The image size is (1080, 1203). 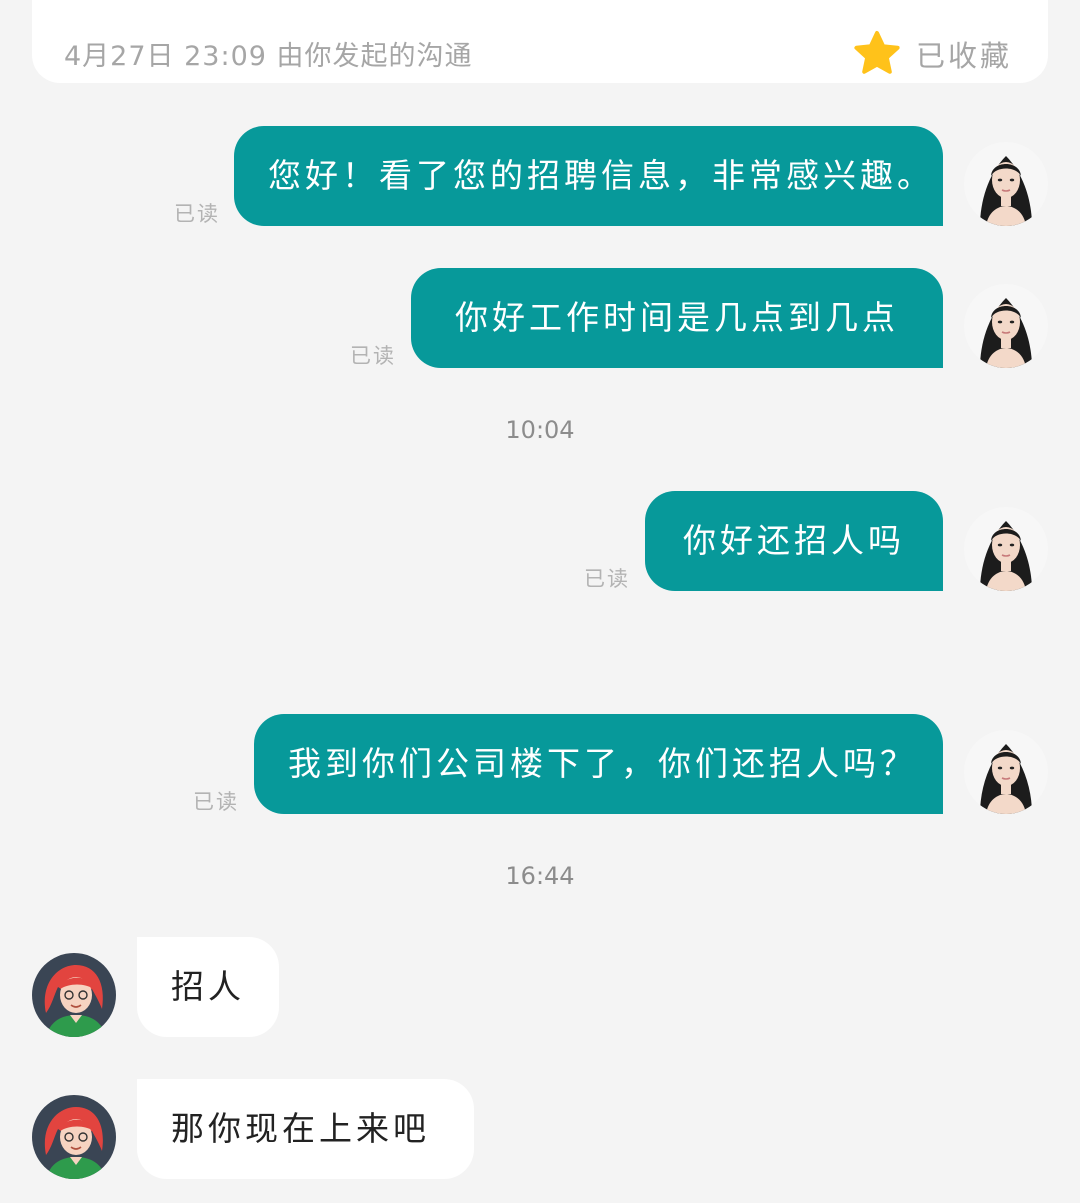 I want to click on incoming-message: 那你现在上来吧, so click(x=305, y=1129).